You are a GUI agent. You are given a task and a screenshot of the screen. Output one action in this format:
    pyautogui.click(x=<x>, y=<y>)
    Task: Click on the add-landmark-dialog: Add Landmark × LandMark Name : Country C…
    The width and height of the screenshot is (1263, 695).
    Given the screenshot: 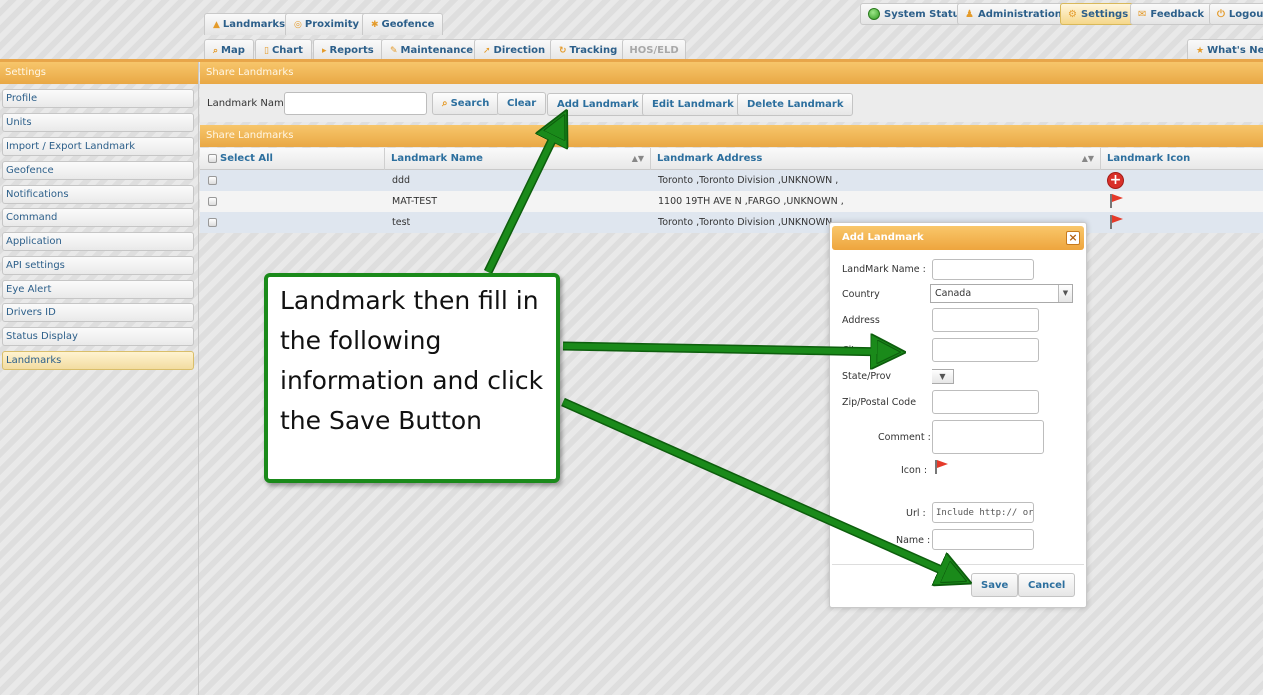 What is the action you would take?
    pyautogui.click(x=958, y=415)
    